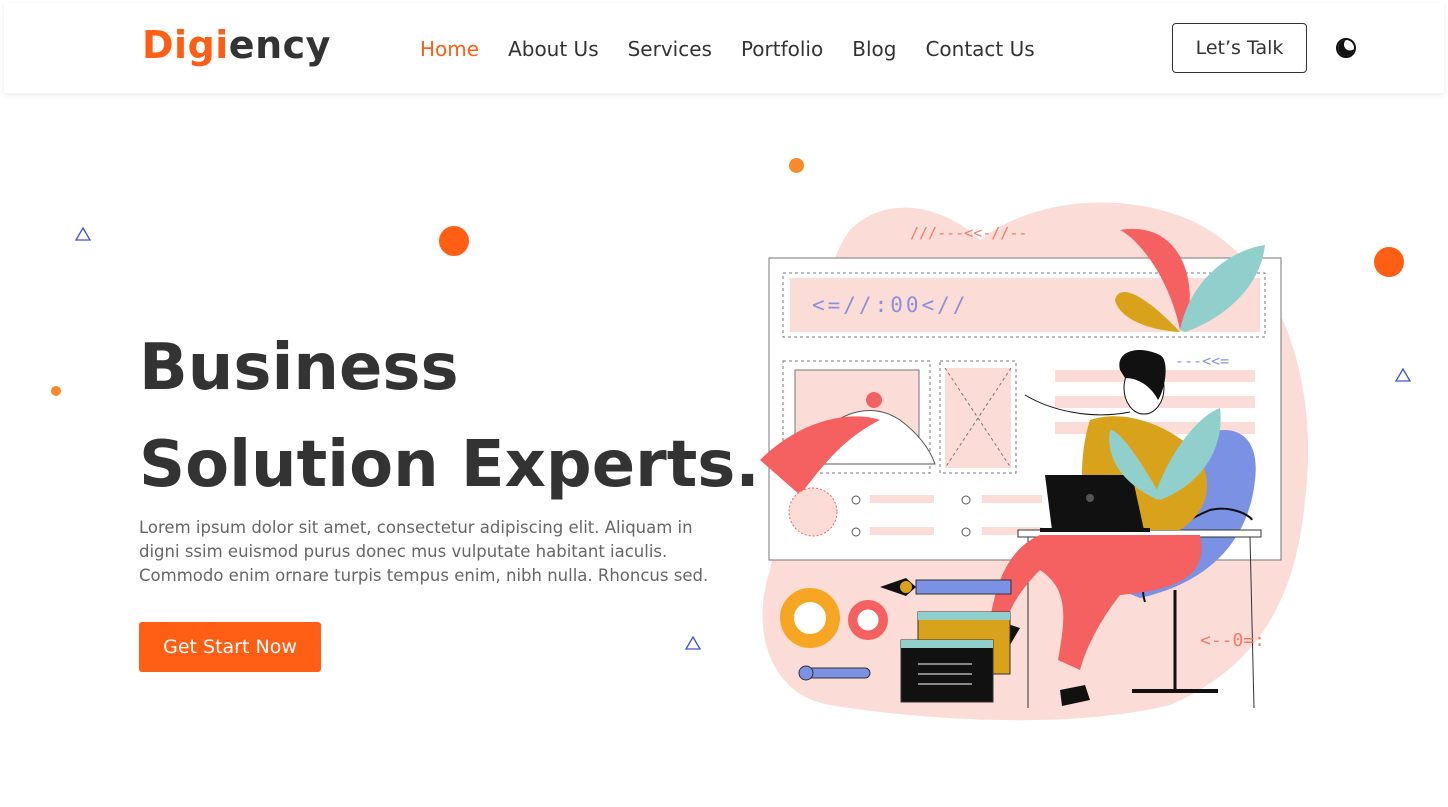 This screenshot has width=1448, height=807. I want to click on hero-title: Business Solution Experts., so click(449, 417).